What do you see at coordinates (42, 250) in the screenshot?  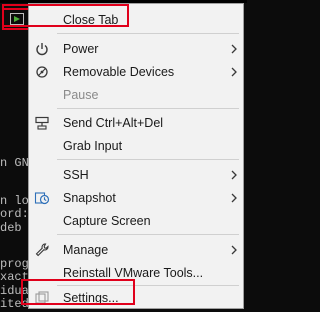 I see `wrench-icon` at bounding box center [42, 250].